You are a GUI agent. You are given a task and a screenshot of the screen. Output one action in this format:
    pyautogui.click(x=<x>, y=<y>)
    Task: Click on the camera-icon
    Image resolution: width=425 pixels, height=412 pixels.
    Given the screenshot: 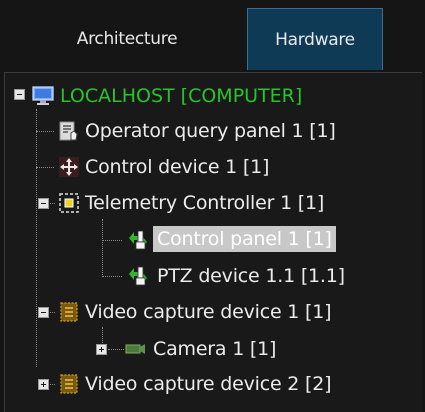 What is the action you would take?
    pyautogui.click(x=136, y=349)
    